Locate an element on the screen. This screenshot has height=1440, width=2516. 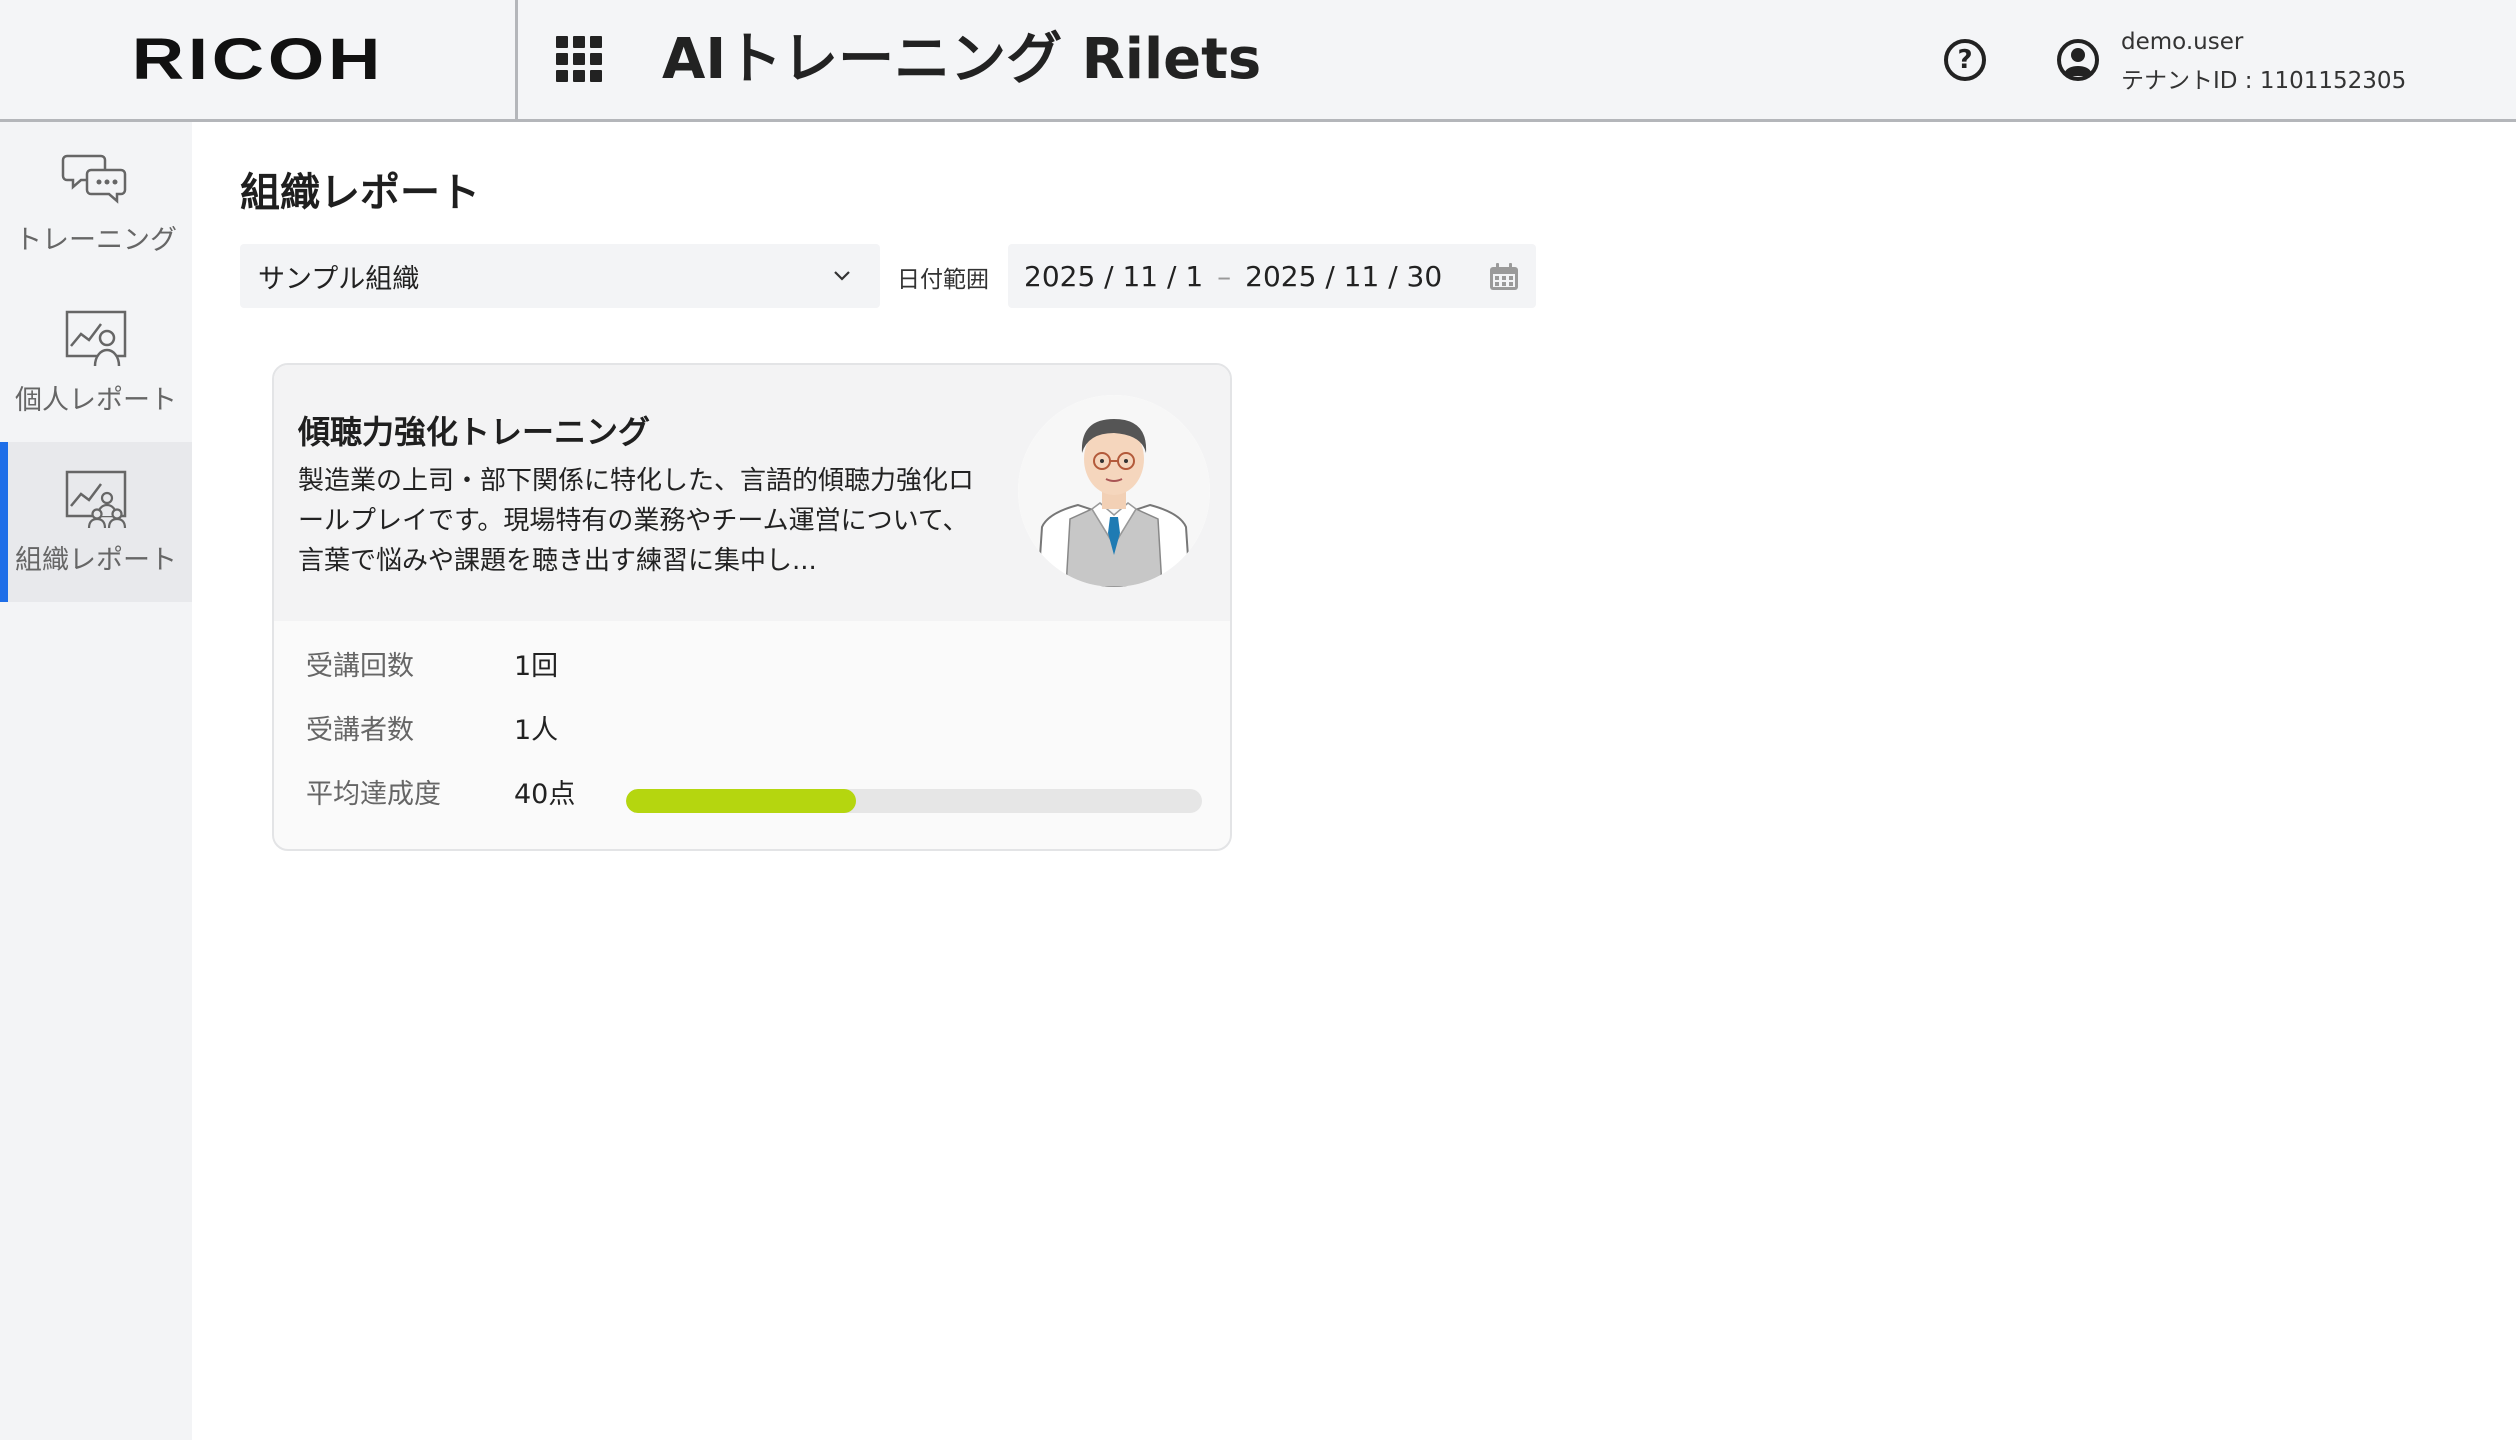
org-select: サンプル組織 is located at coordinates (560, 276).